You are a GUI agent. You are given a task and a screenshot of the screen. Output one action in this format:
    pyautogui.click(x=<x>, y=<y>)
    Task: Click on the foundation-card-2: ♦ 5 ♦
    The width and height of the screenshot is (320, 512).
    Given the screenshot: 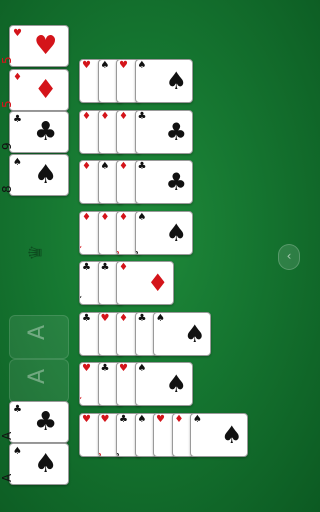 What is the action you would take?
    pyautogui.click(x=34, y=90)
    